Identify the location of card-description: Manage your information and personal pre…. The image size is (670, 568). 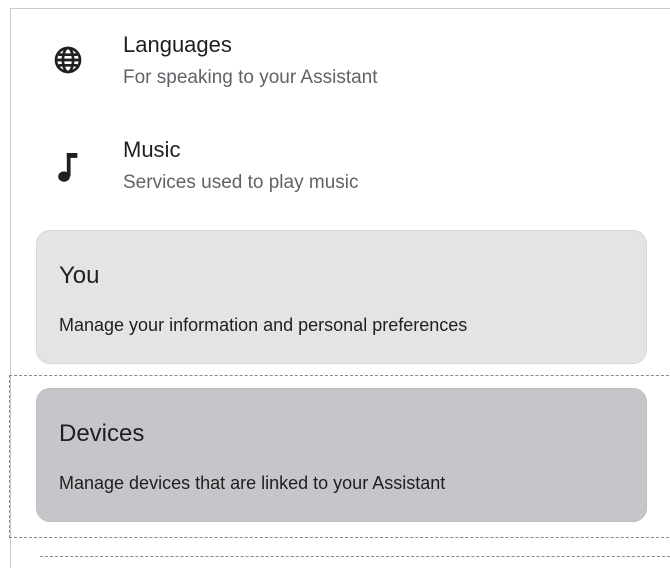
(263, 325).